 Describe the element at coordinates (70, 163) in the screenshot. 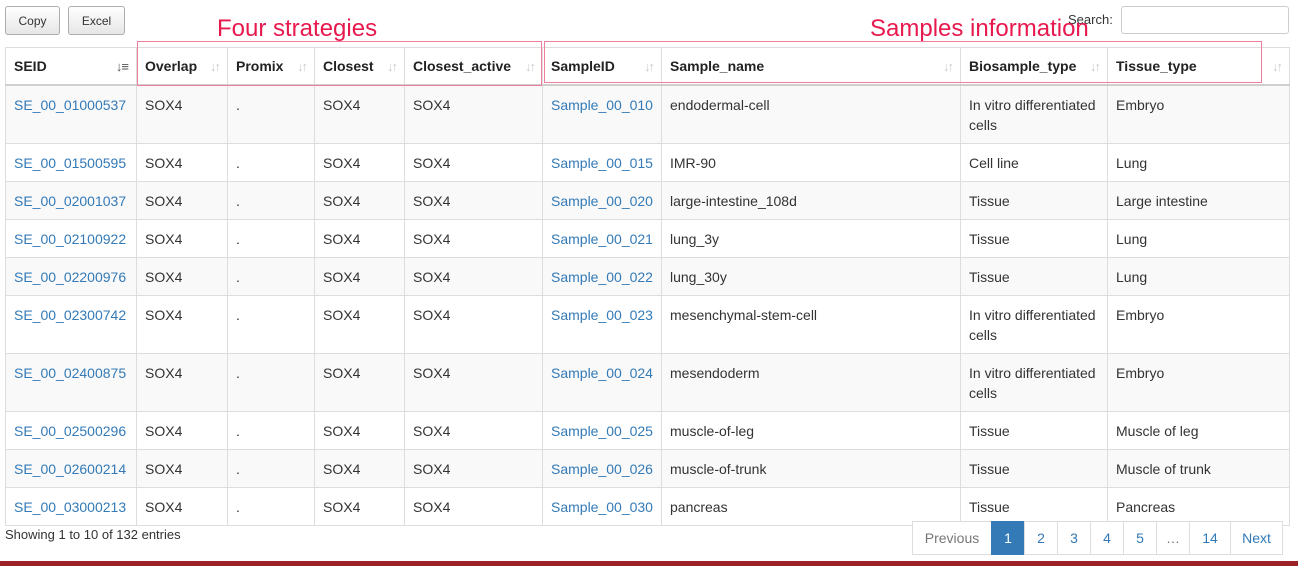

I see `seid-link: SE_00_01500595` at that location.